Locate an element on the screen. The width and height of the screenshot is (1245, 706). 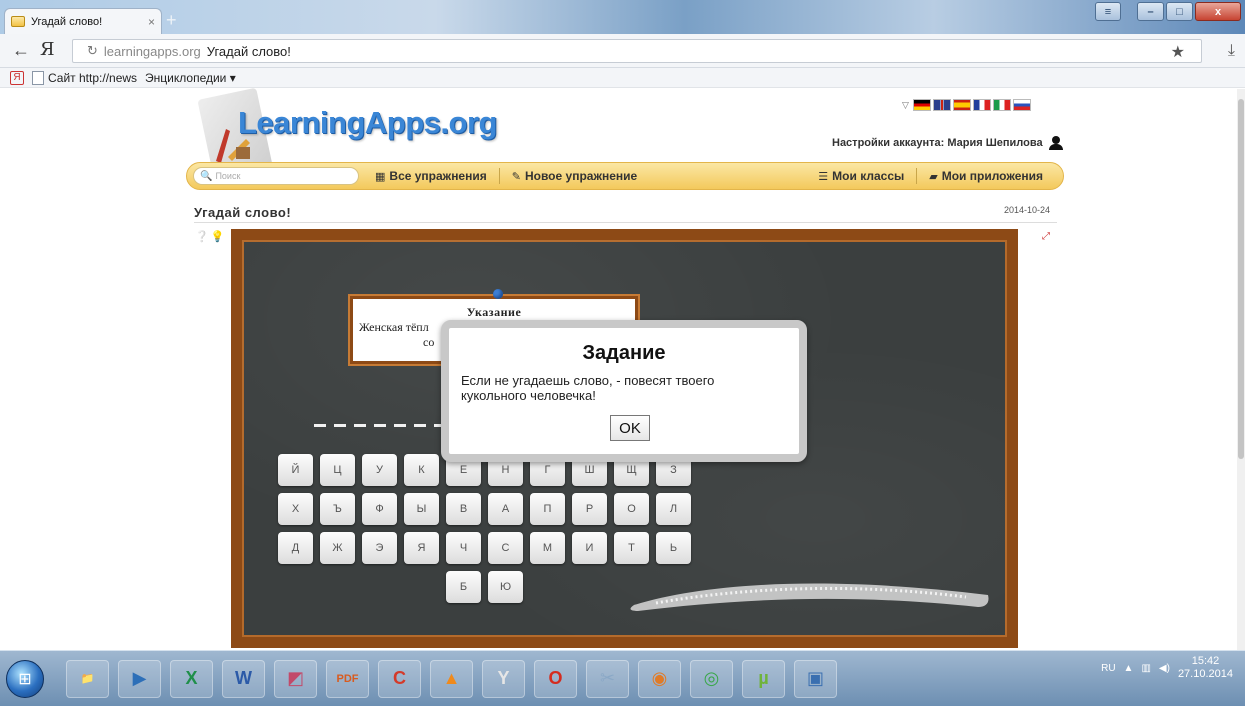
user-icon is located at coordinates (1055, 143).